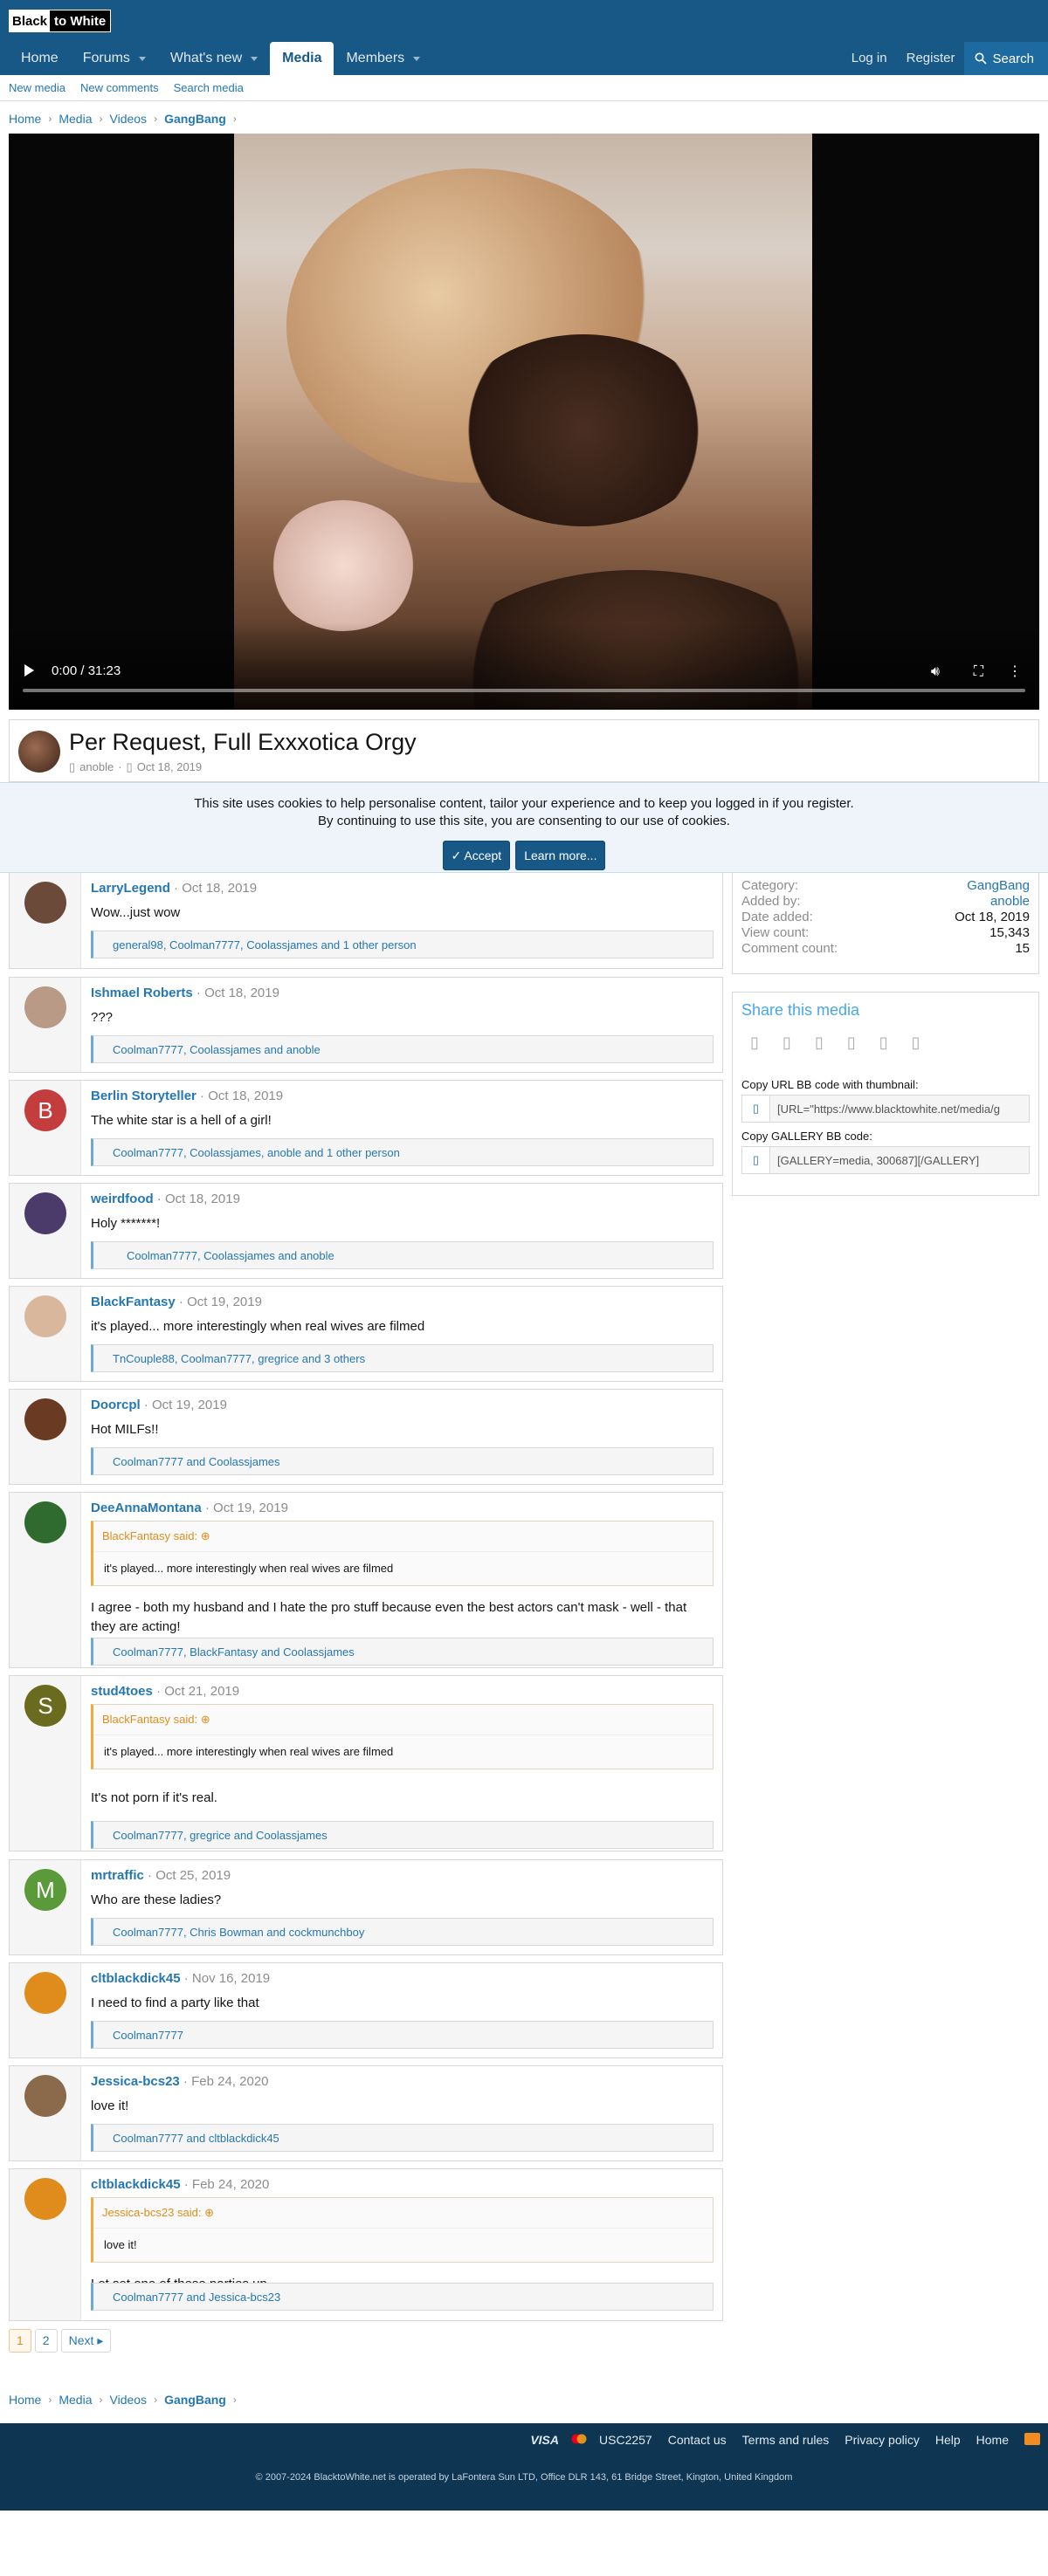  What do you see at coordinates (916, 1043) in the screenshot?
I see `whatsapp-icon: ▯` at bounding box center [916, 1043].